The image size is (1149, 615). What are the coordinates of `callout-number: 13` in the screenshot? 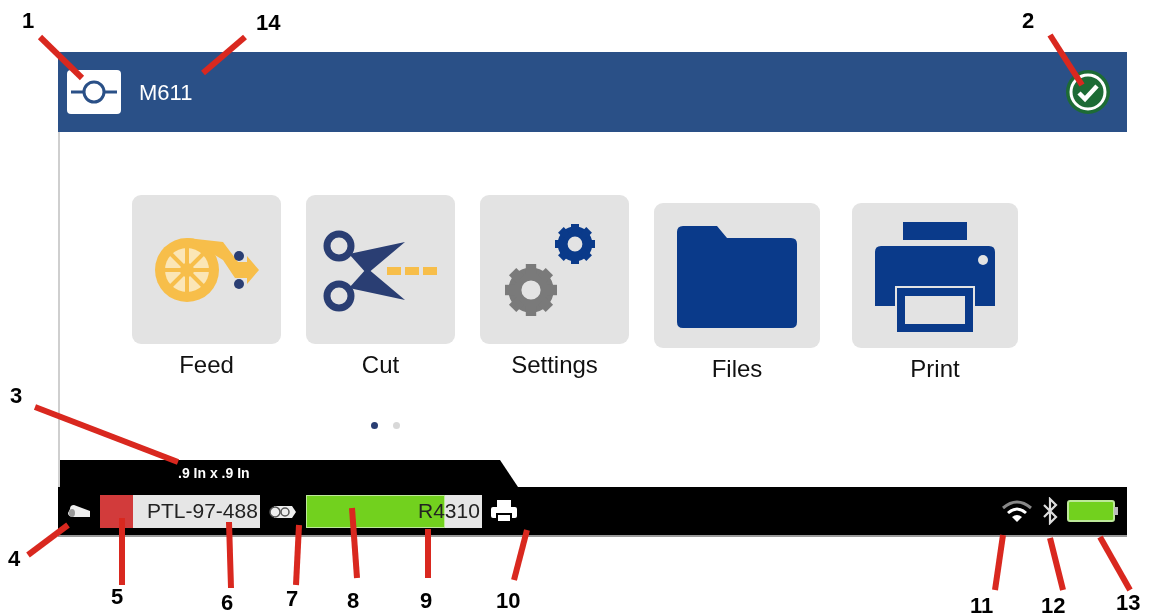 It's located at (1128, 603).